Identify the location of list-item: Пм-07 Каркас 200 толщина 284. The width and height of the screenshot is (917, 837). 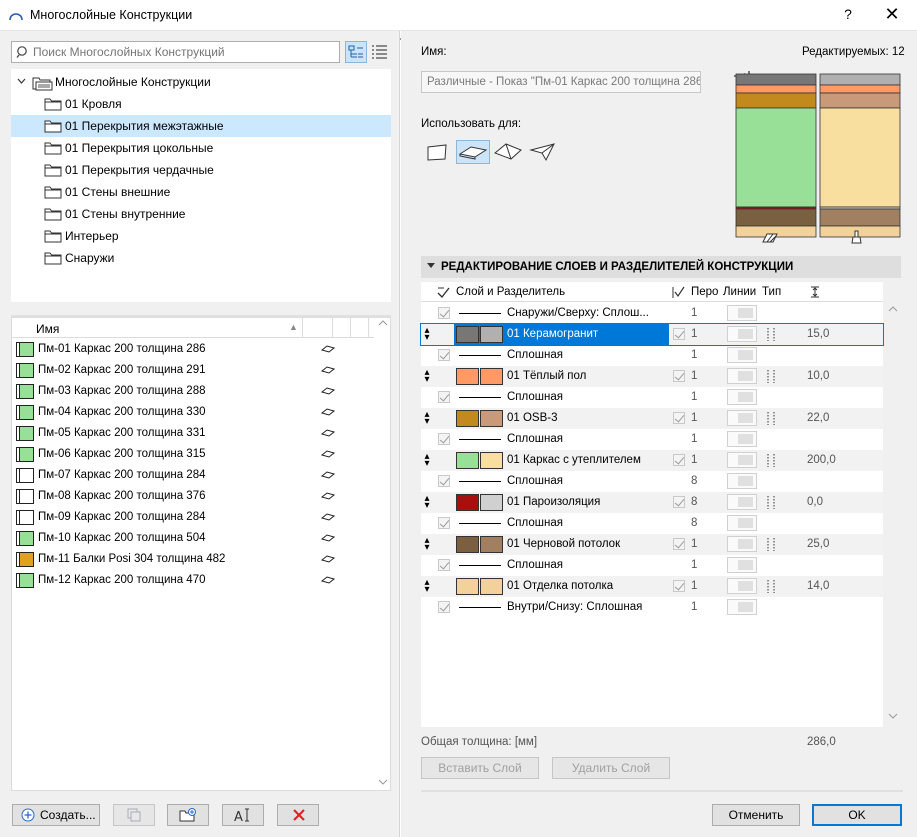
(193, 475).